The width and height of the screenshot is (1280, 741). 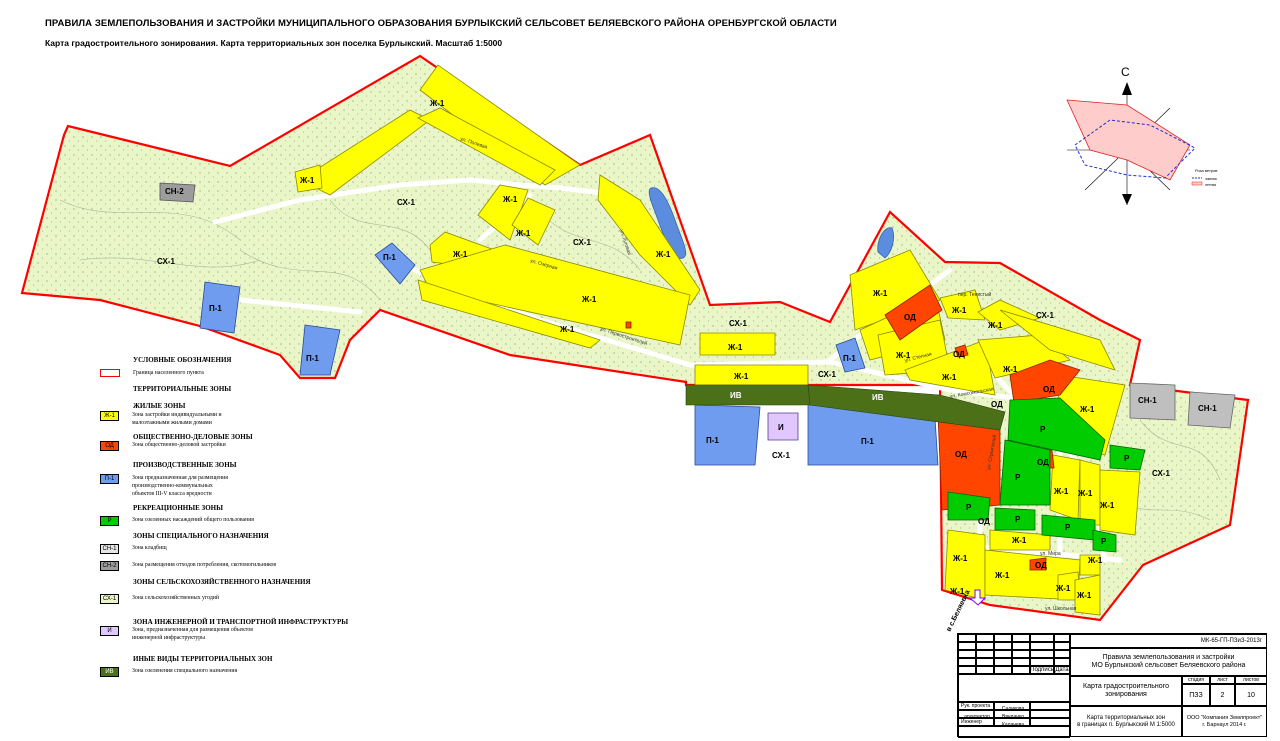 I want to click on legend-heading-agricultural: ЗОНЫ СЕЛЬСКОХОЗЯЙСТВЕННОГО НАЗНАЧЕНИЯ, so click(x=222, y=582).